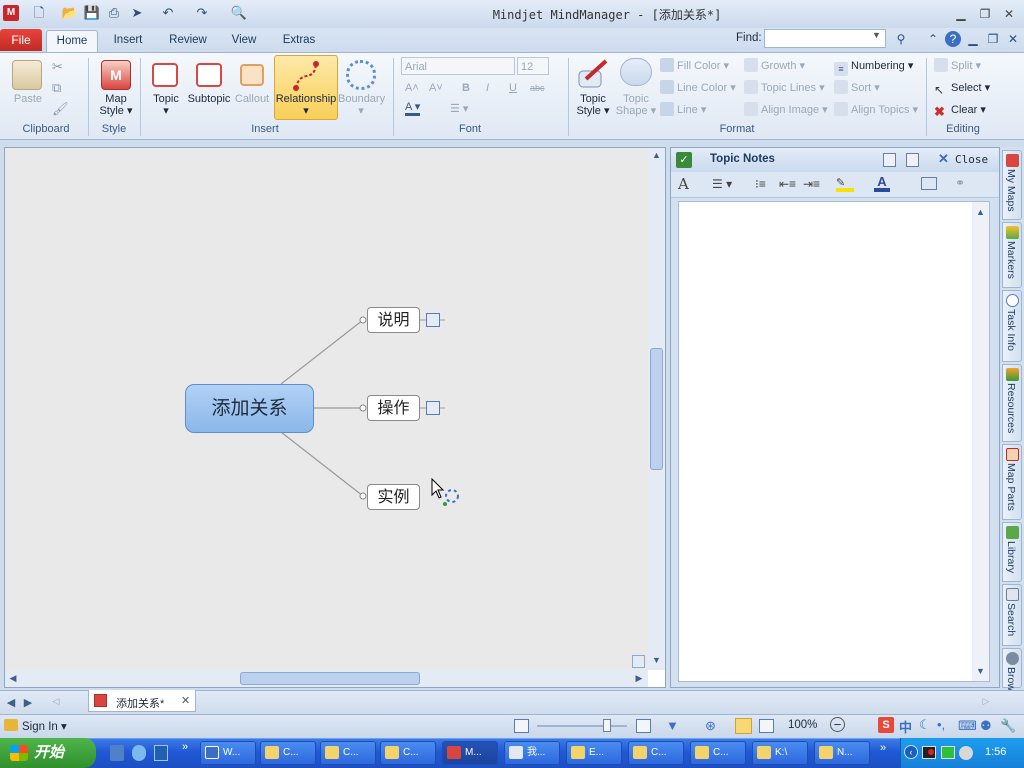 This screenshot has width=1024, height=768. I want to click on select-button: ↖ Select ▾, so click(962, 88).